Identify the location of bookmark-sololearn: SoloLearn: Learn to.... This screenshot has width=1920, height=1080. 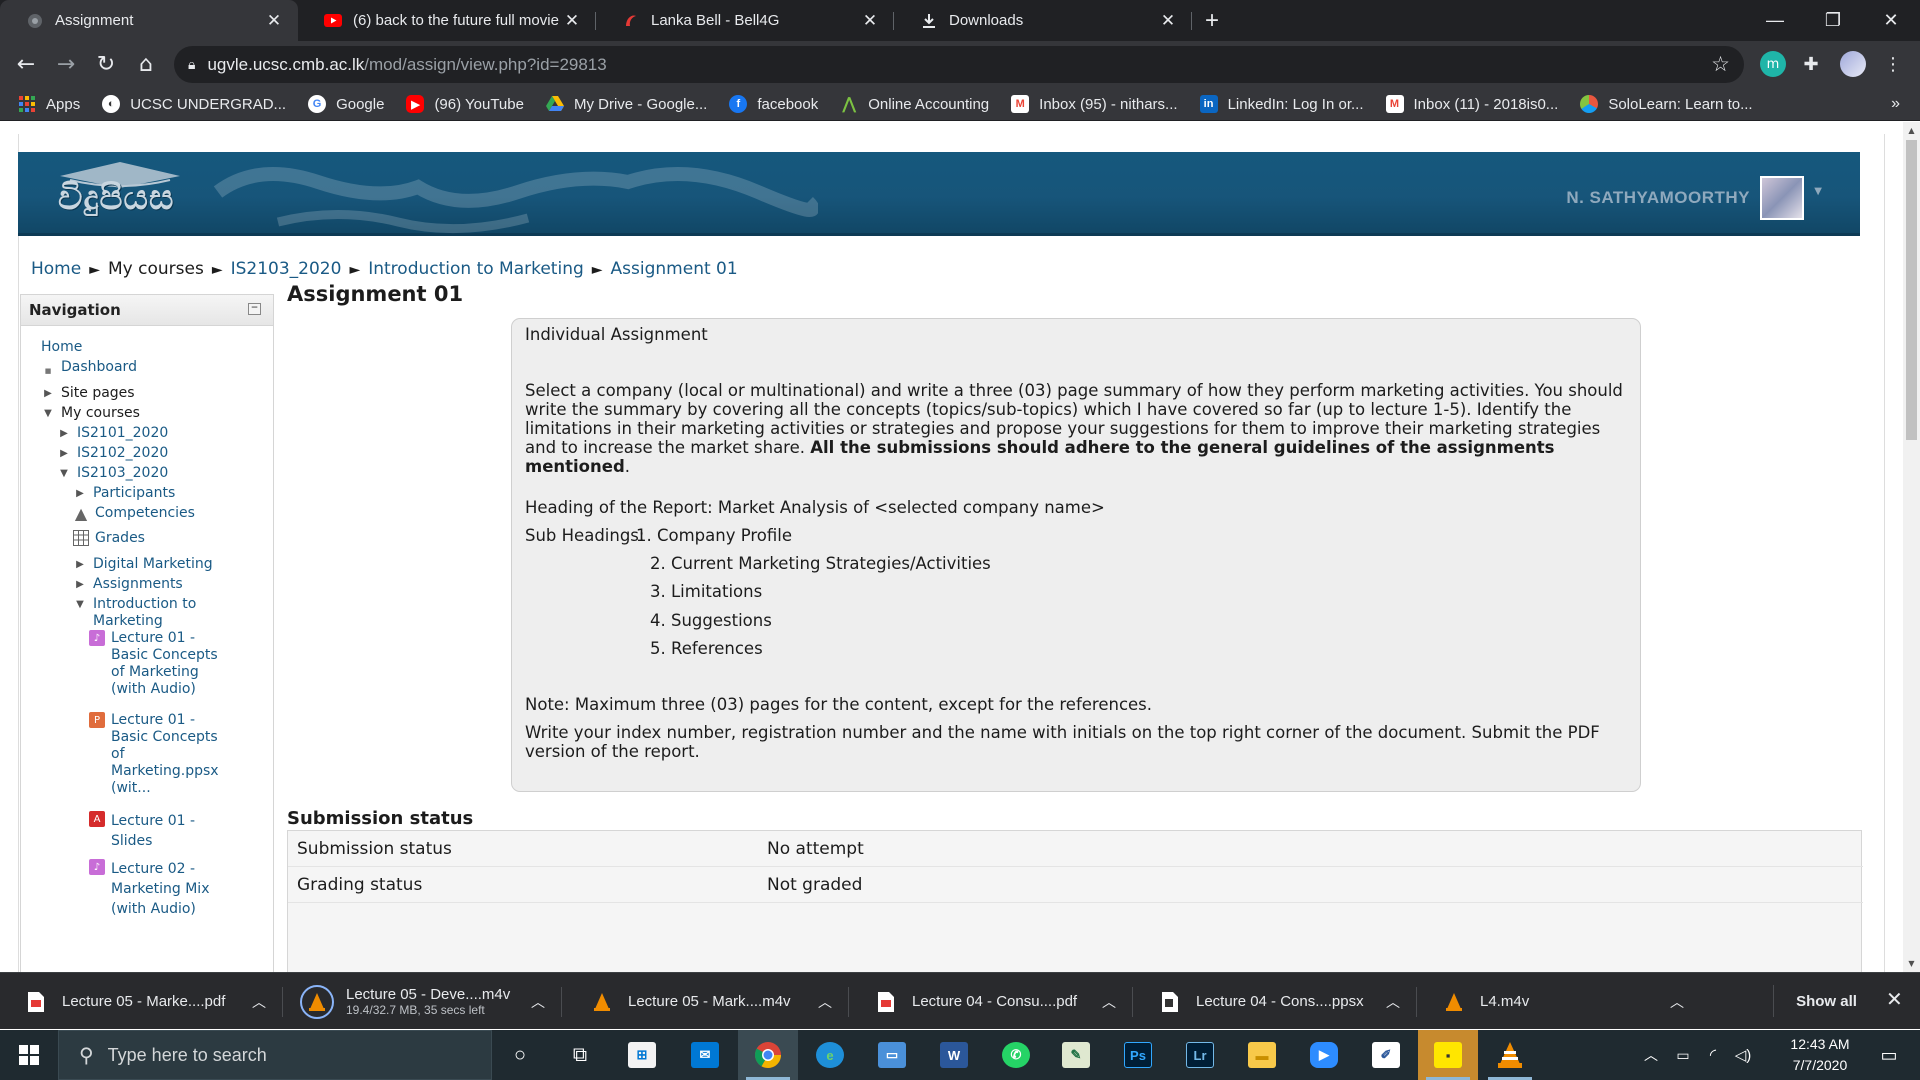
(1666, 104).